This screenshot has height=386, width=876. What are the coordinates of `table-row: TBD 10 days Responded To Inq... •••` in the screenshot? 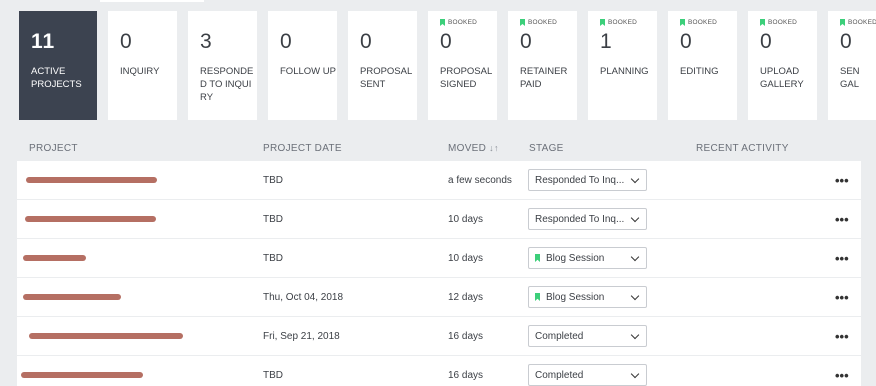 It's located at (439, 219).